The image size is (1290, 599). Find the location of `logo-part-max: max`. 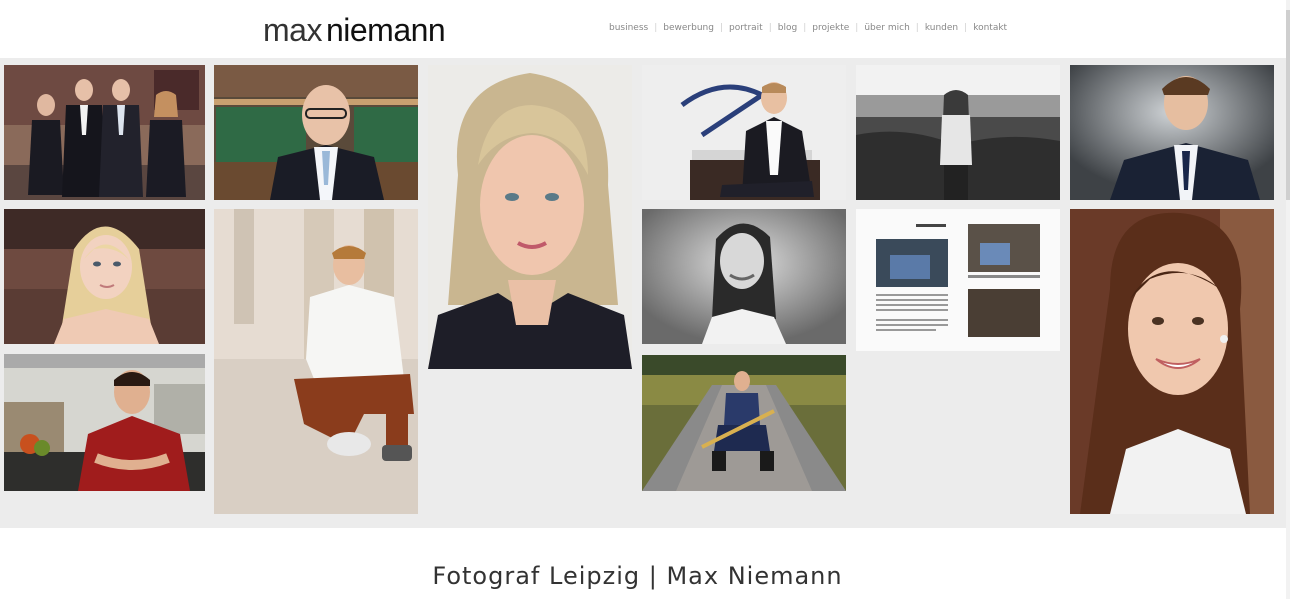

logo-part-max: max is located at coordinates (292, 30).